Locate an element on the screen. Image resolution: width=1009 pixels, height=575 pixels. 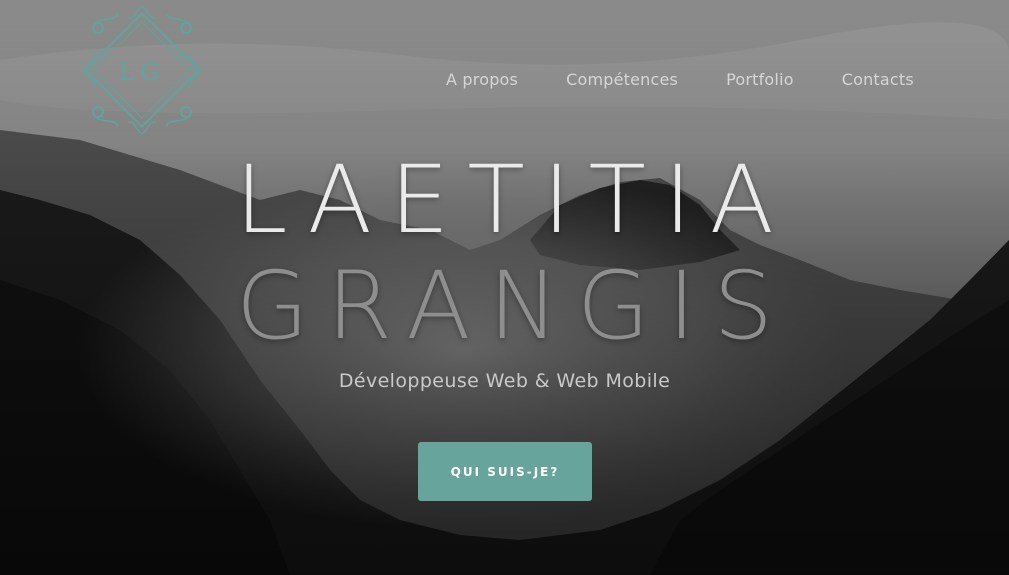
logo-initials: LG is located at coordinates (142, 72).